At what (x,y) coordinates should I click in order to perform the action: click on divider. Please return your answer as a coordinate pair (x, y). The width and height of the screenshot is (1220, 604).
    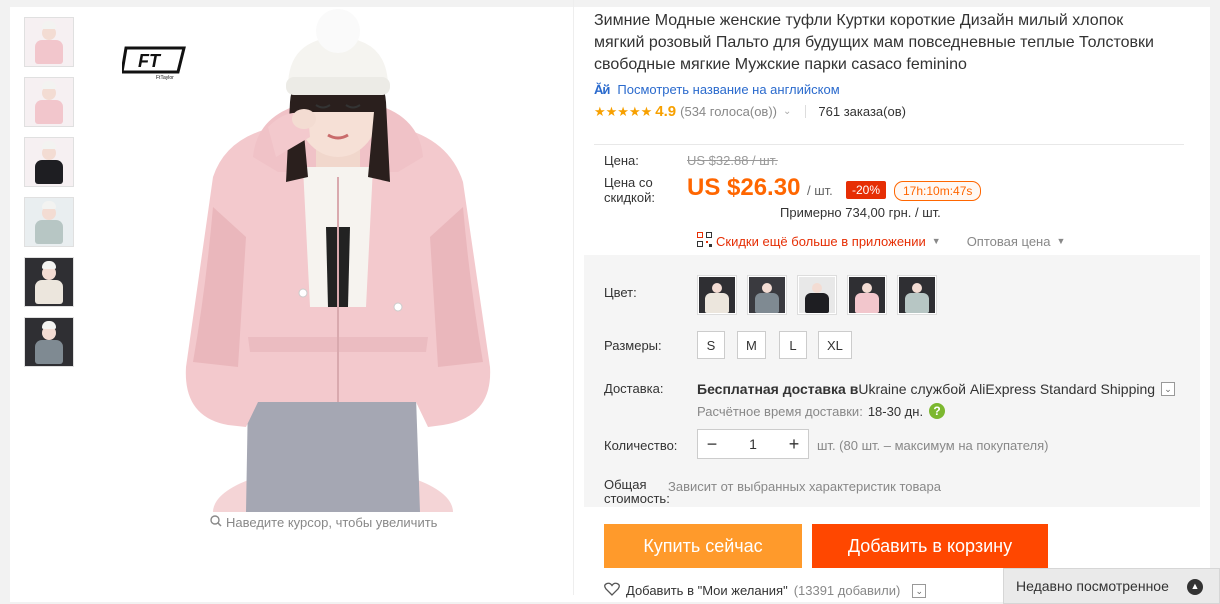
    Looking at the image, I should click on (889, 144).